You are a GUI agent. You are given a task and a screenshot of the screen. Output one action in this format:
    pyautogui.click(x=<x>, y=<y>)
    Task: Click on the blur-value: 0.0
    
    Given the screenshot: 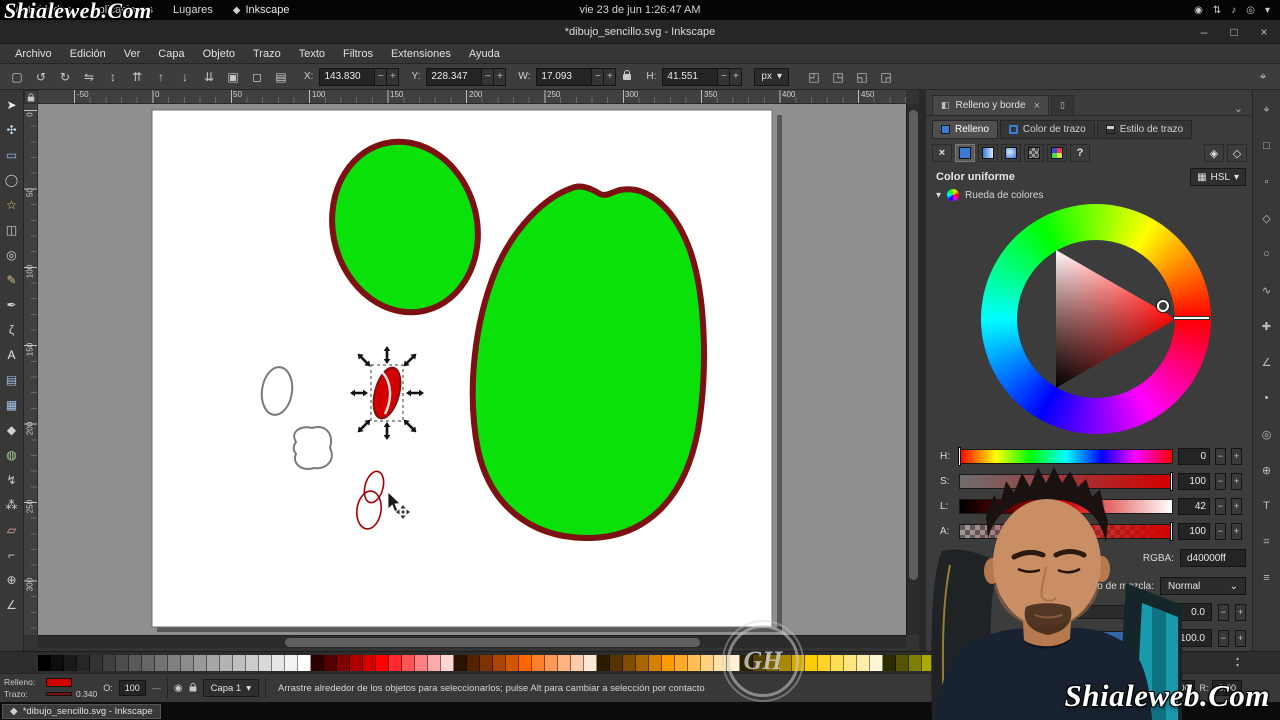 What is the action you would take?
    pyautogui.click(x=1192, y=612)
    